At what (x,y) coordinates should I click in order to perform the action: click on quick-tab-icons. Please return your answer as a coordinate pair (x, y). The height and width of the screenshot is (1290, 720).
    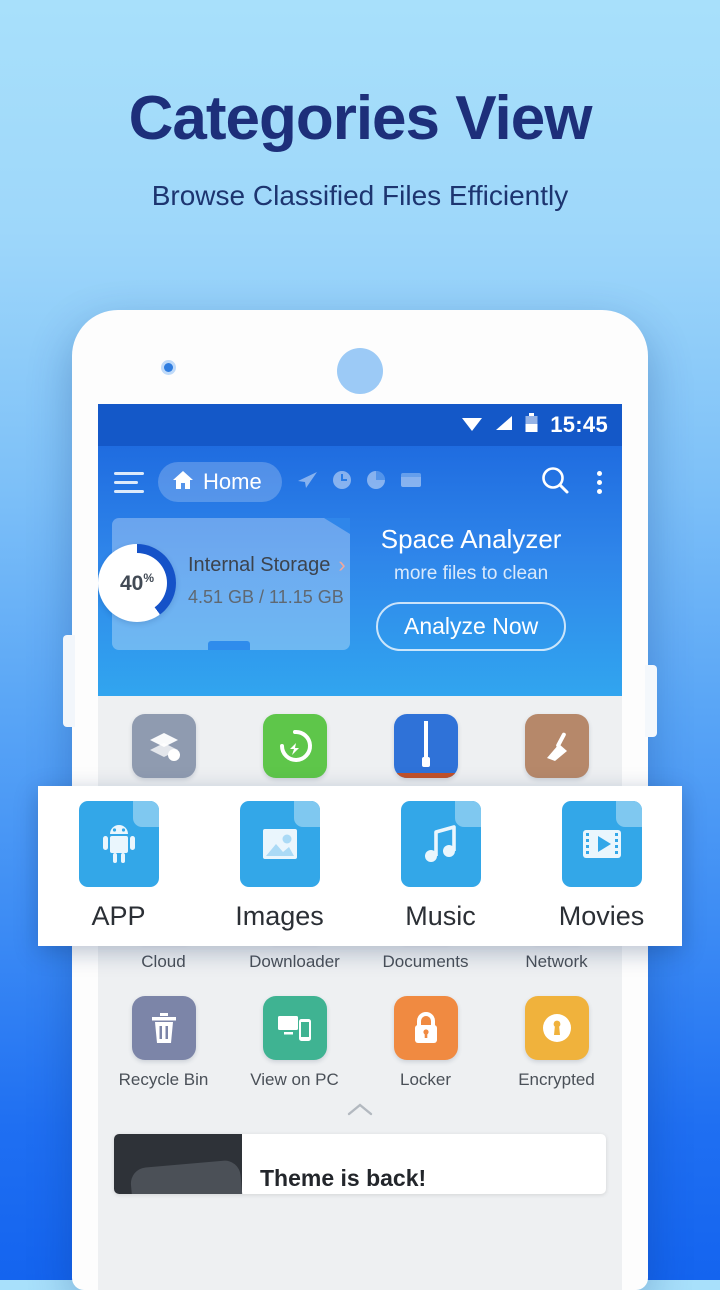
    Looking at the image, I should click on (359, 482).